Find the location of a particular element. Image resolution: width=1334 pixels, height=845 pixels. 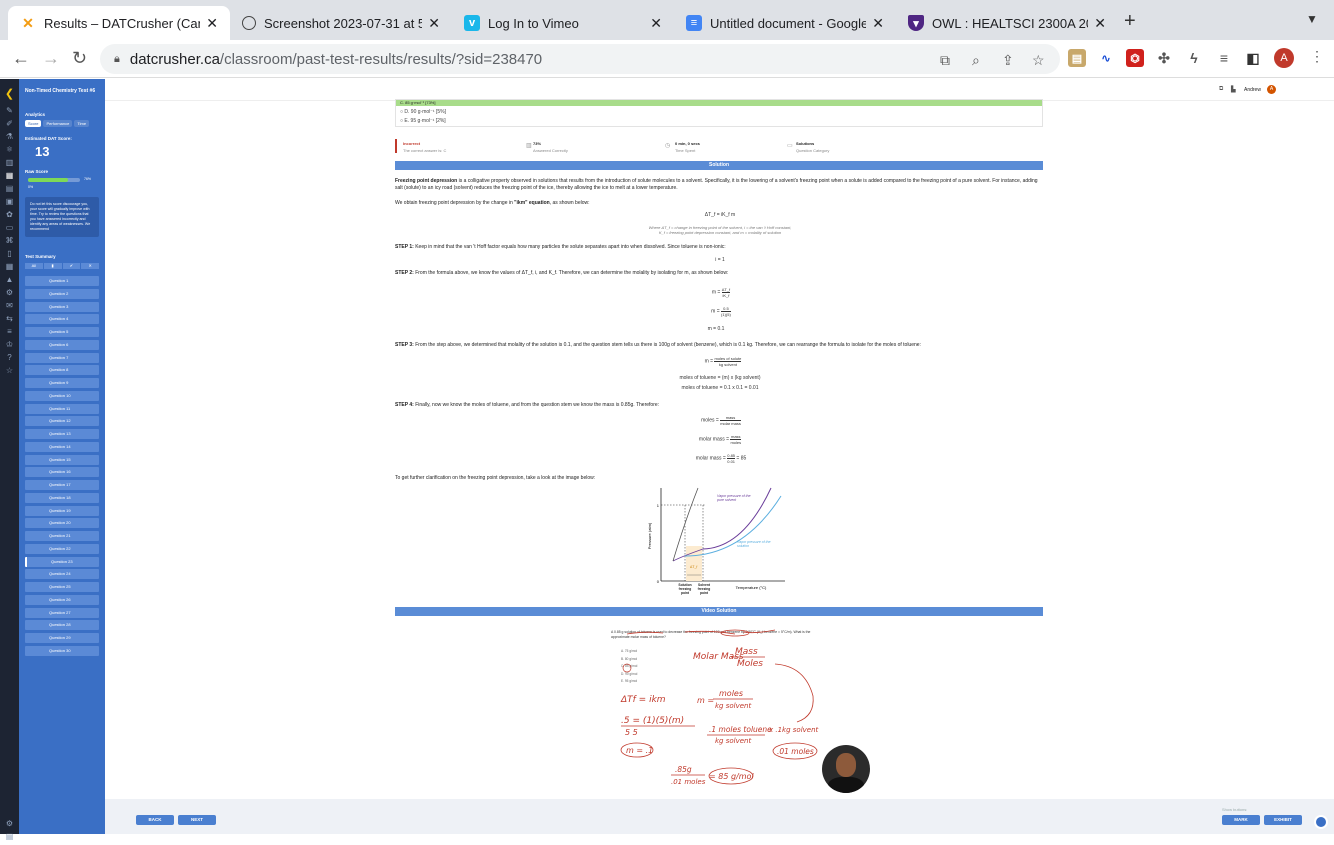

extension-pdf-icon: ⏣ is located at coordinates (1135, 58).